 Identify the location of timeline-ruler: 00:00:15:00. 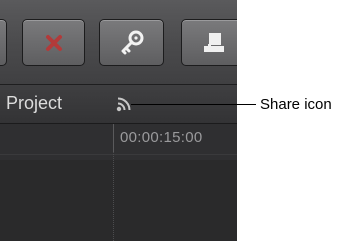
(118, 142).